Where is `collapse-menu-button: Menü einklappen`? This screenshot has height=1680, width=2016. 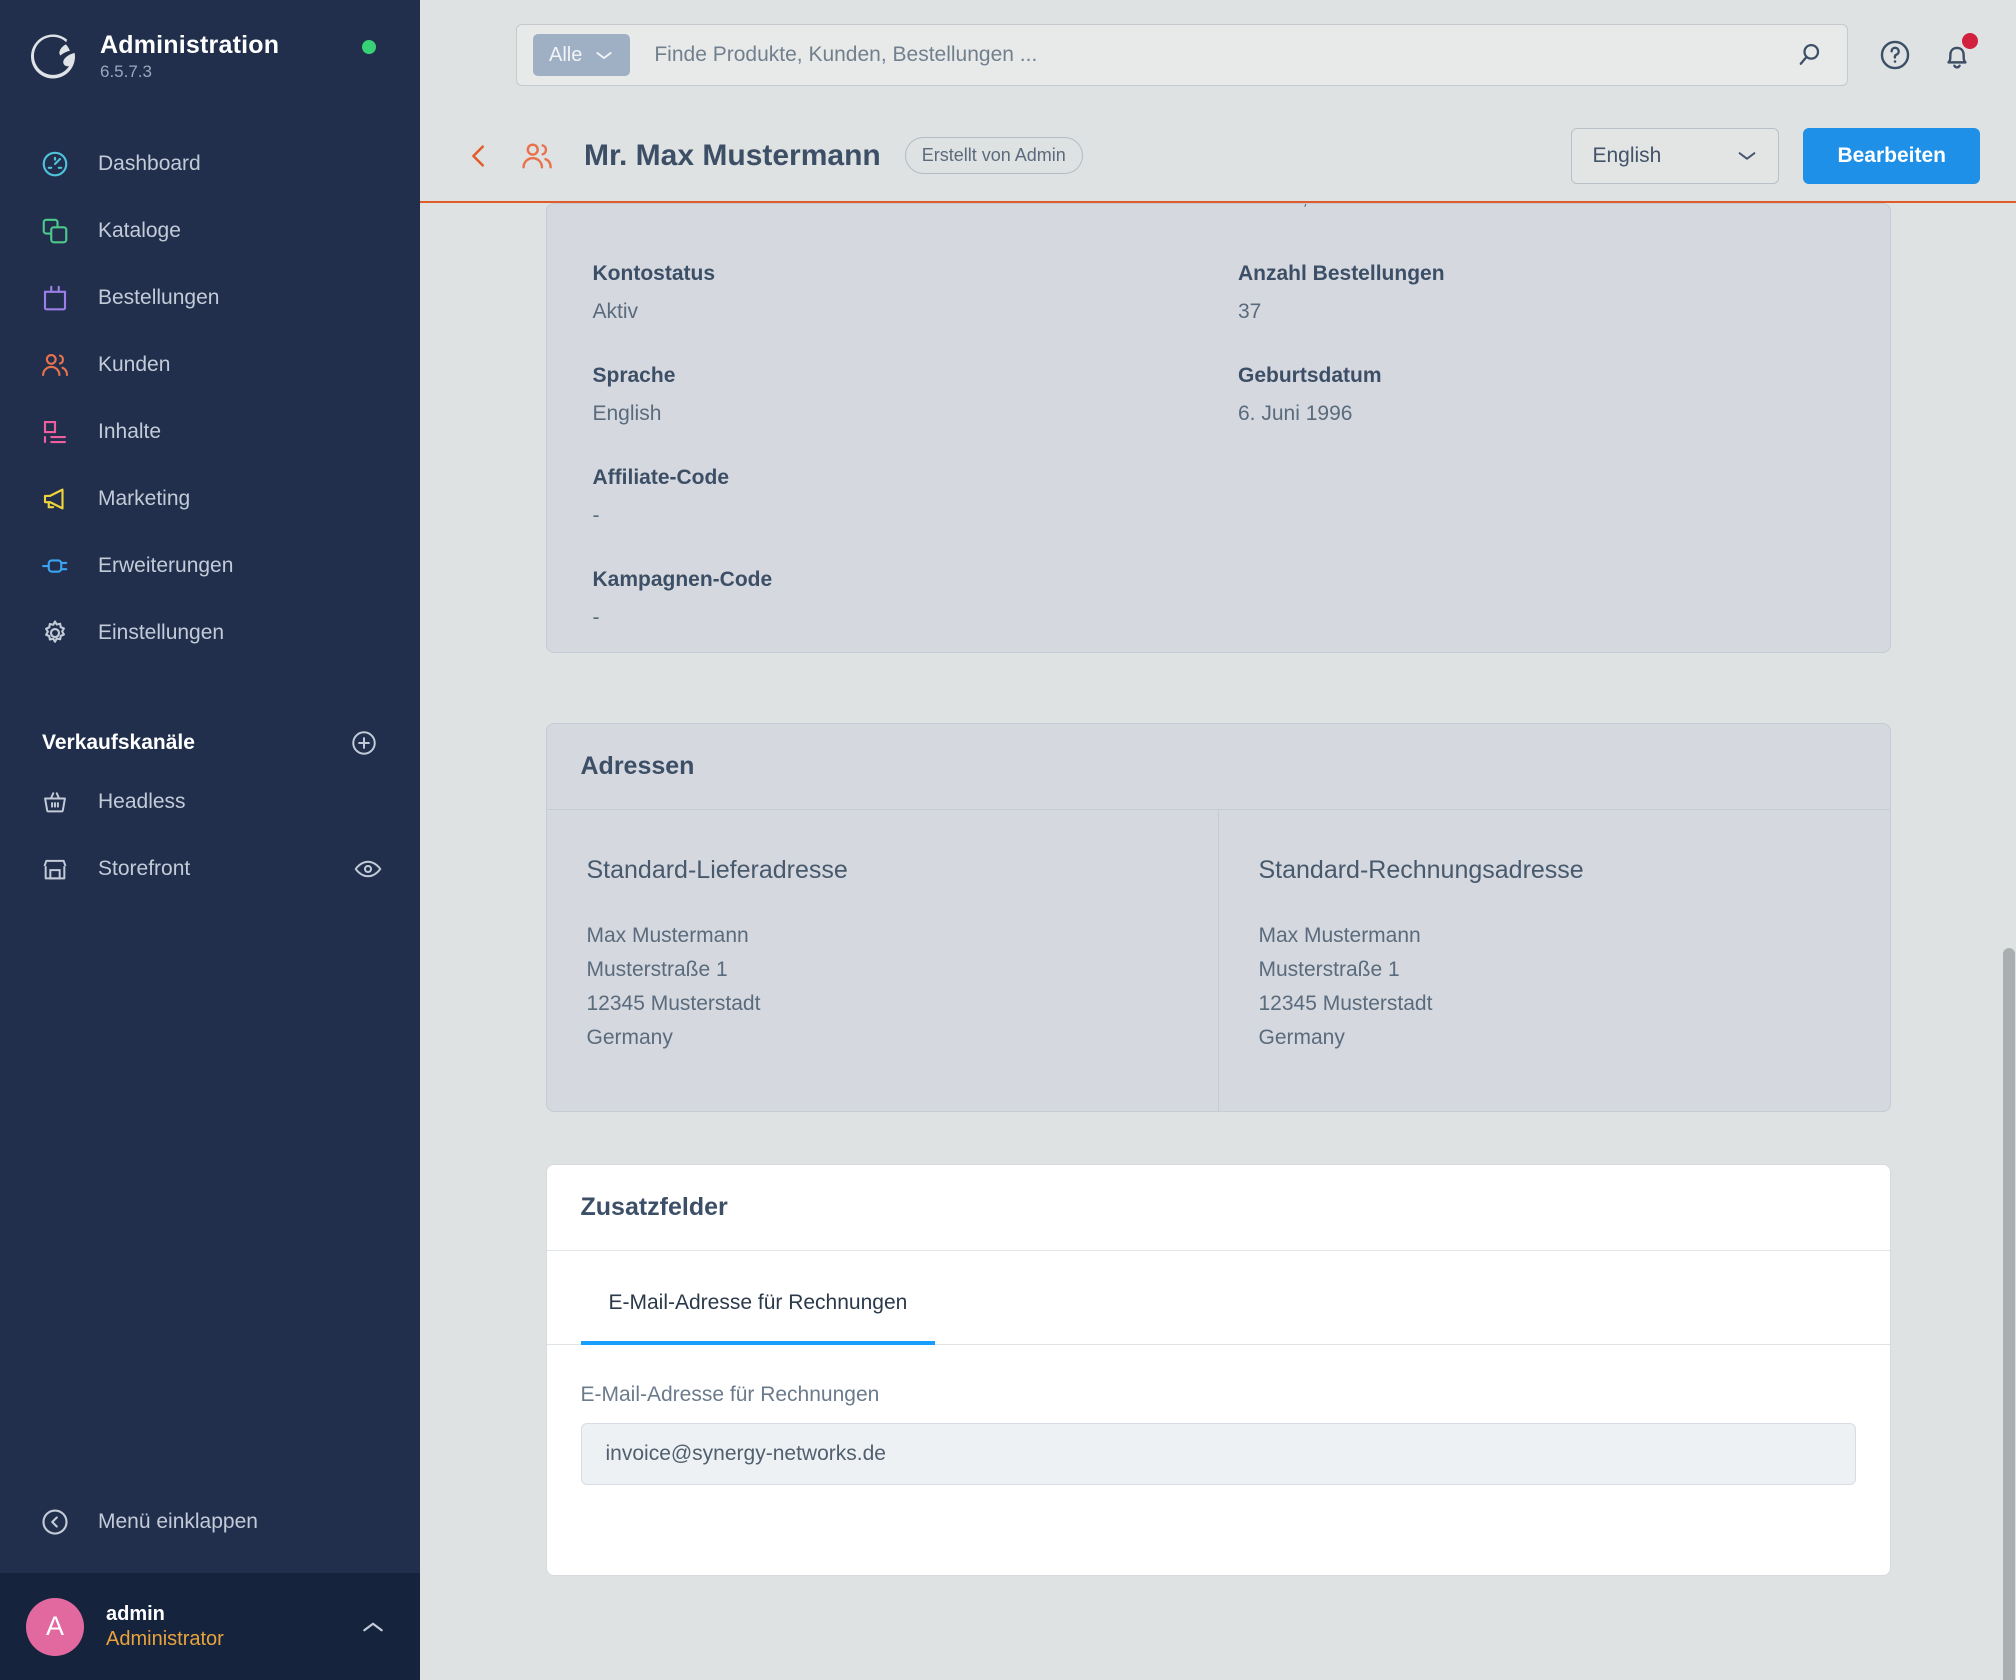 collapse-menu-button: Menü einklappen is located at coordinates (210, 1522).